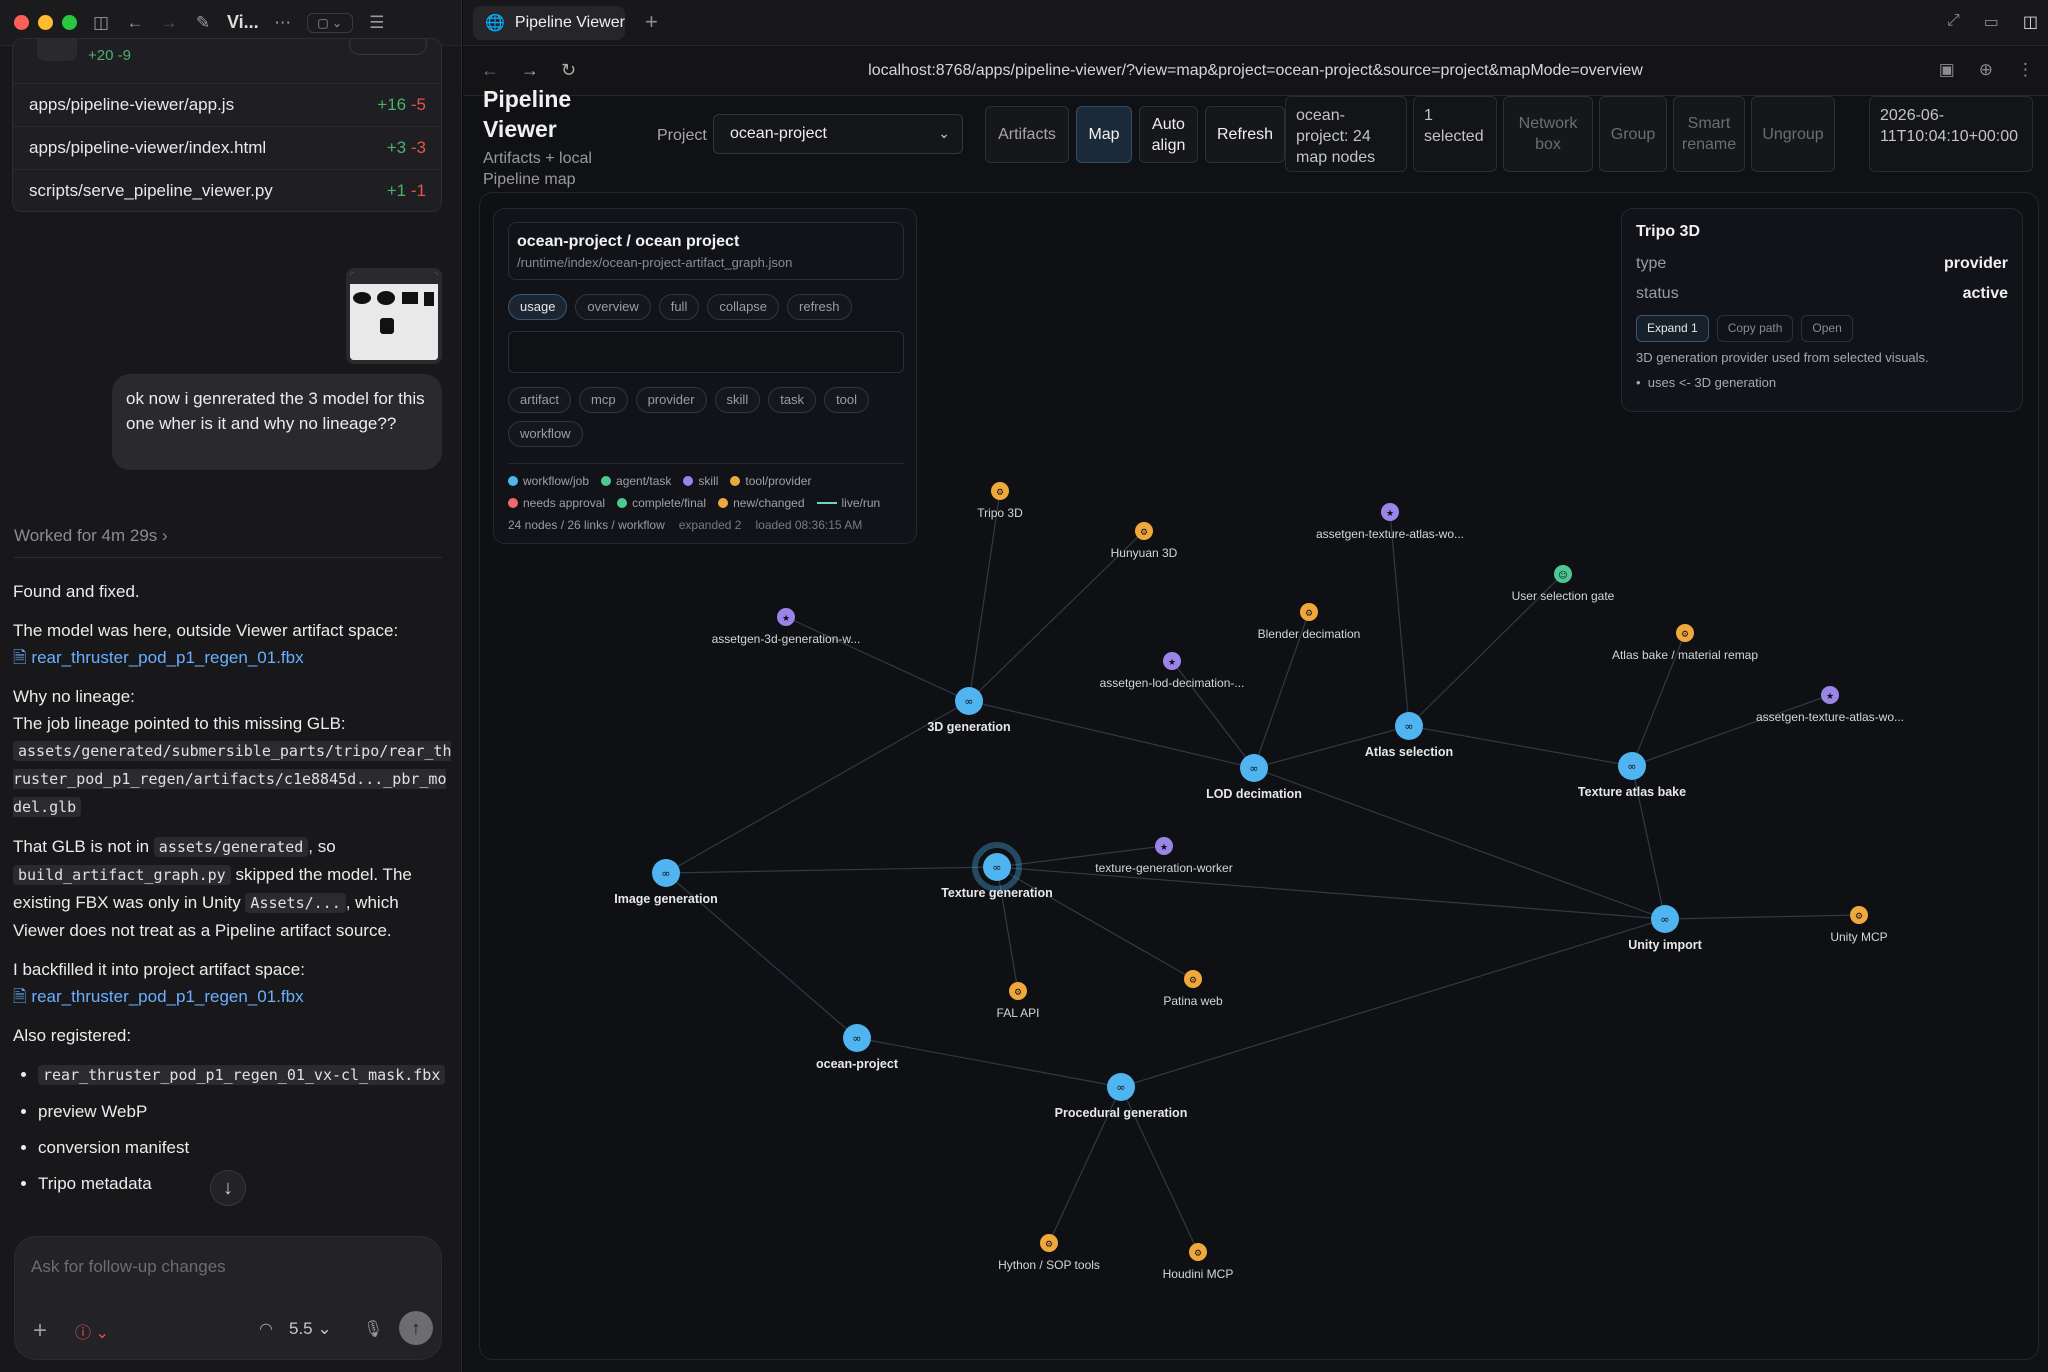  I want to click on composer-input: Ask for follow-up changes, so click(128, 1267).